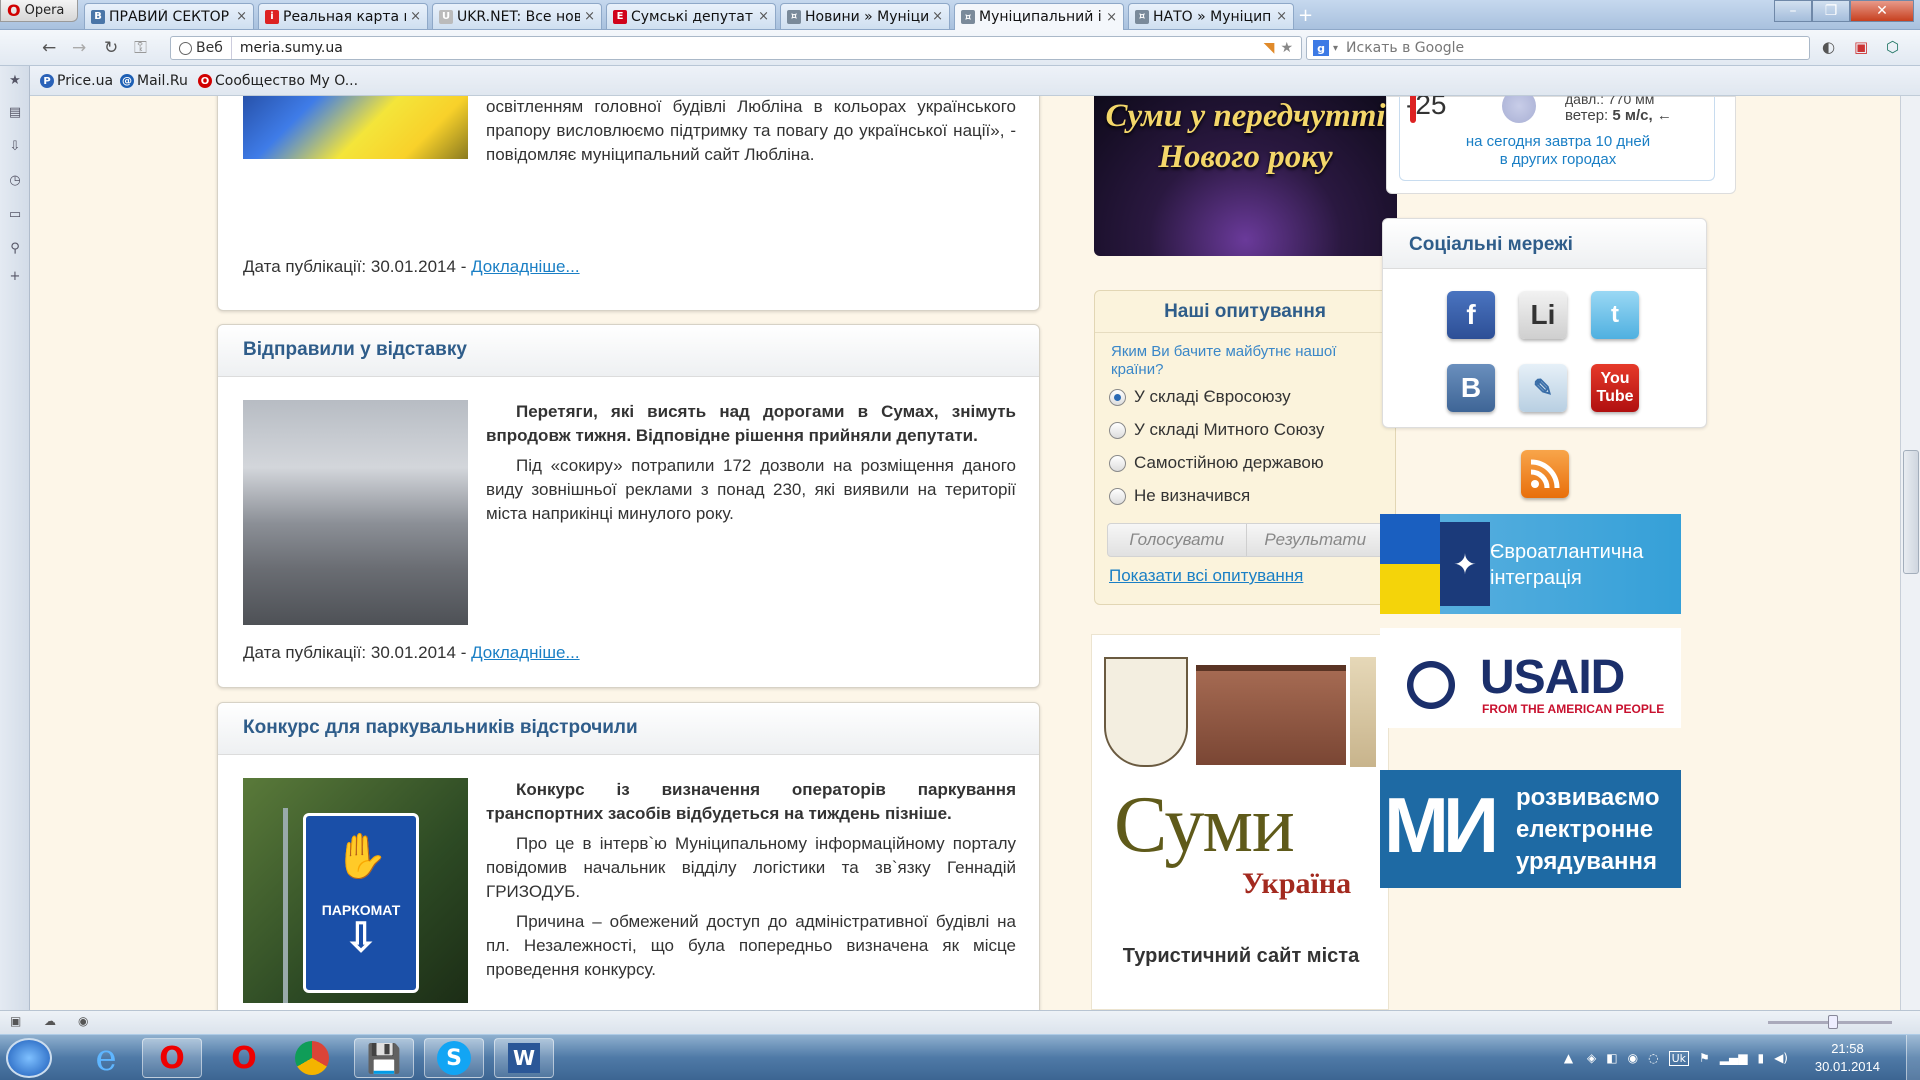 The image size is (1920, 1080). Describe the element at coordinates (172, 1058) in the screenshot. I see `opera-taskbar-icon: O` at that location.